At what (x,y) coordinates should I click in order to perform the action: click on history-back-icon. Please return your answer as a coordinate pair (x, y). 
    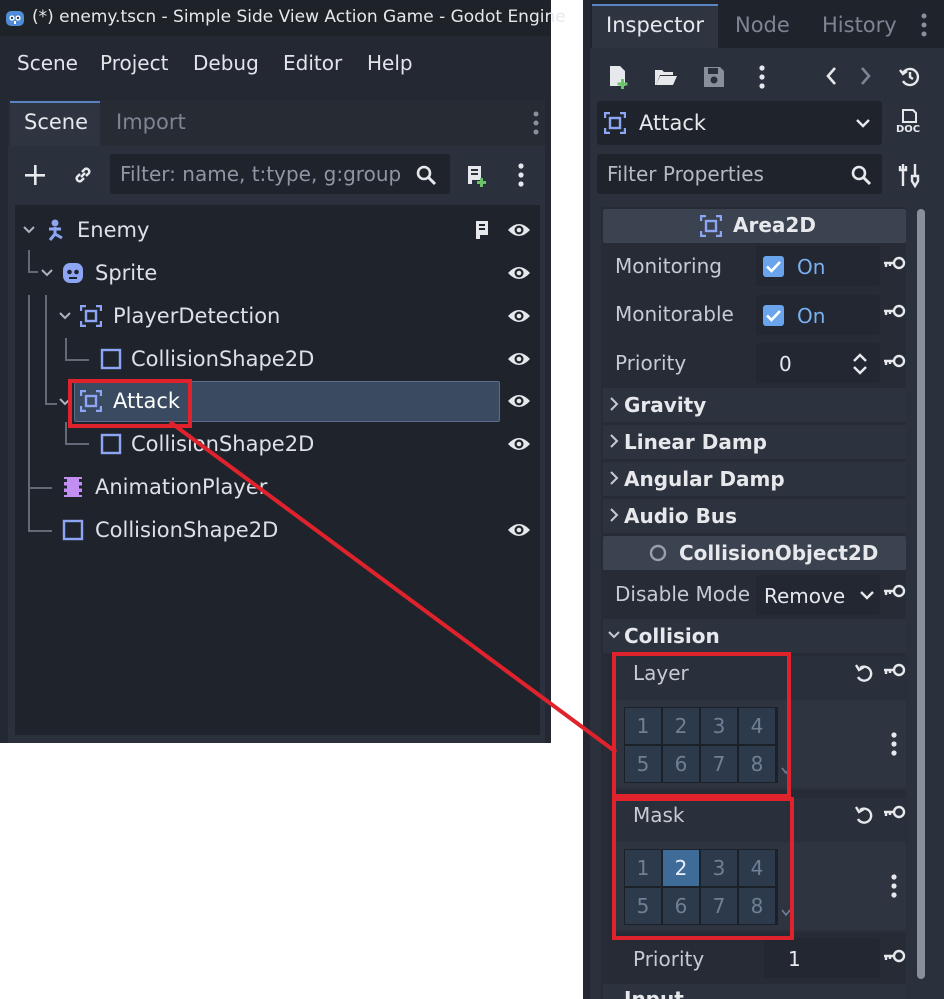
    Looking at the image, I should click on (831, 76).